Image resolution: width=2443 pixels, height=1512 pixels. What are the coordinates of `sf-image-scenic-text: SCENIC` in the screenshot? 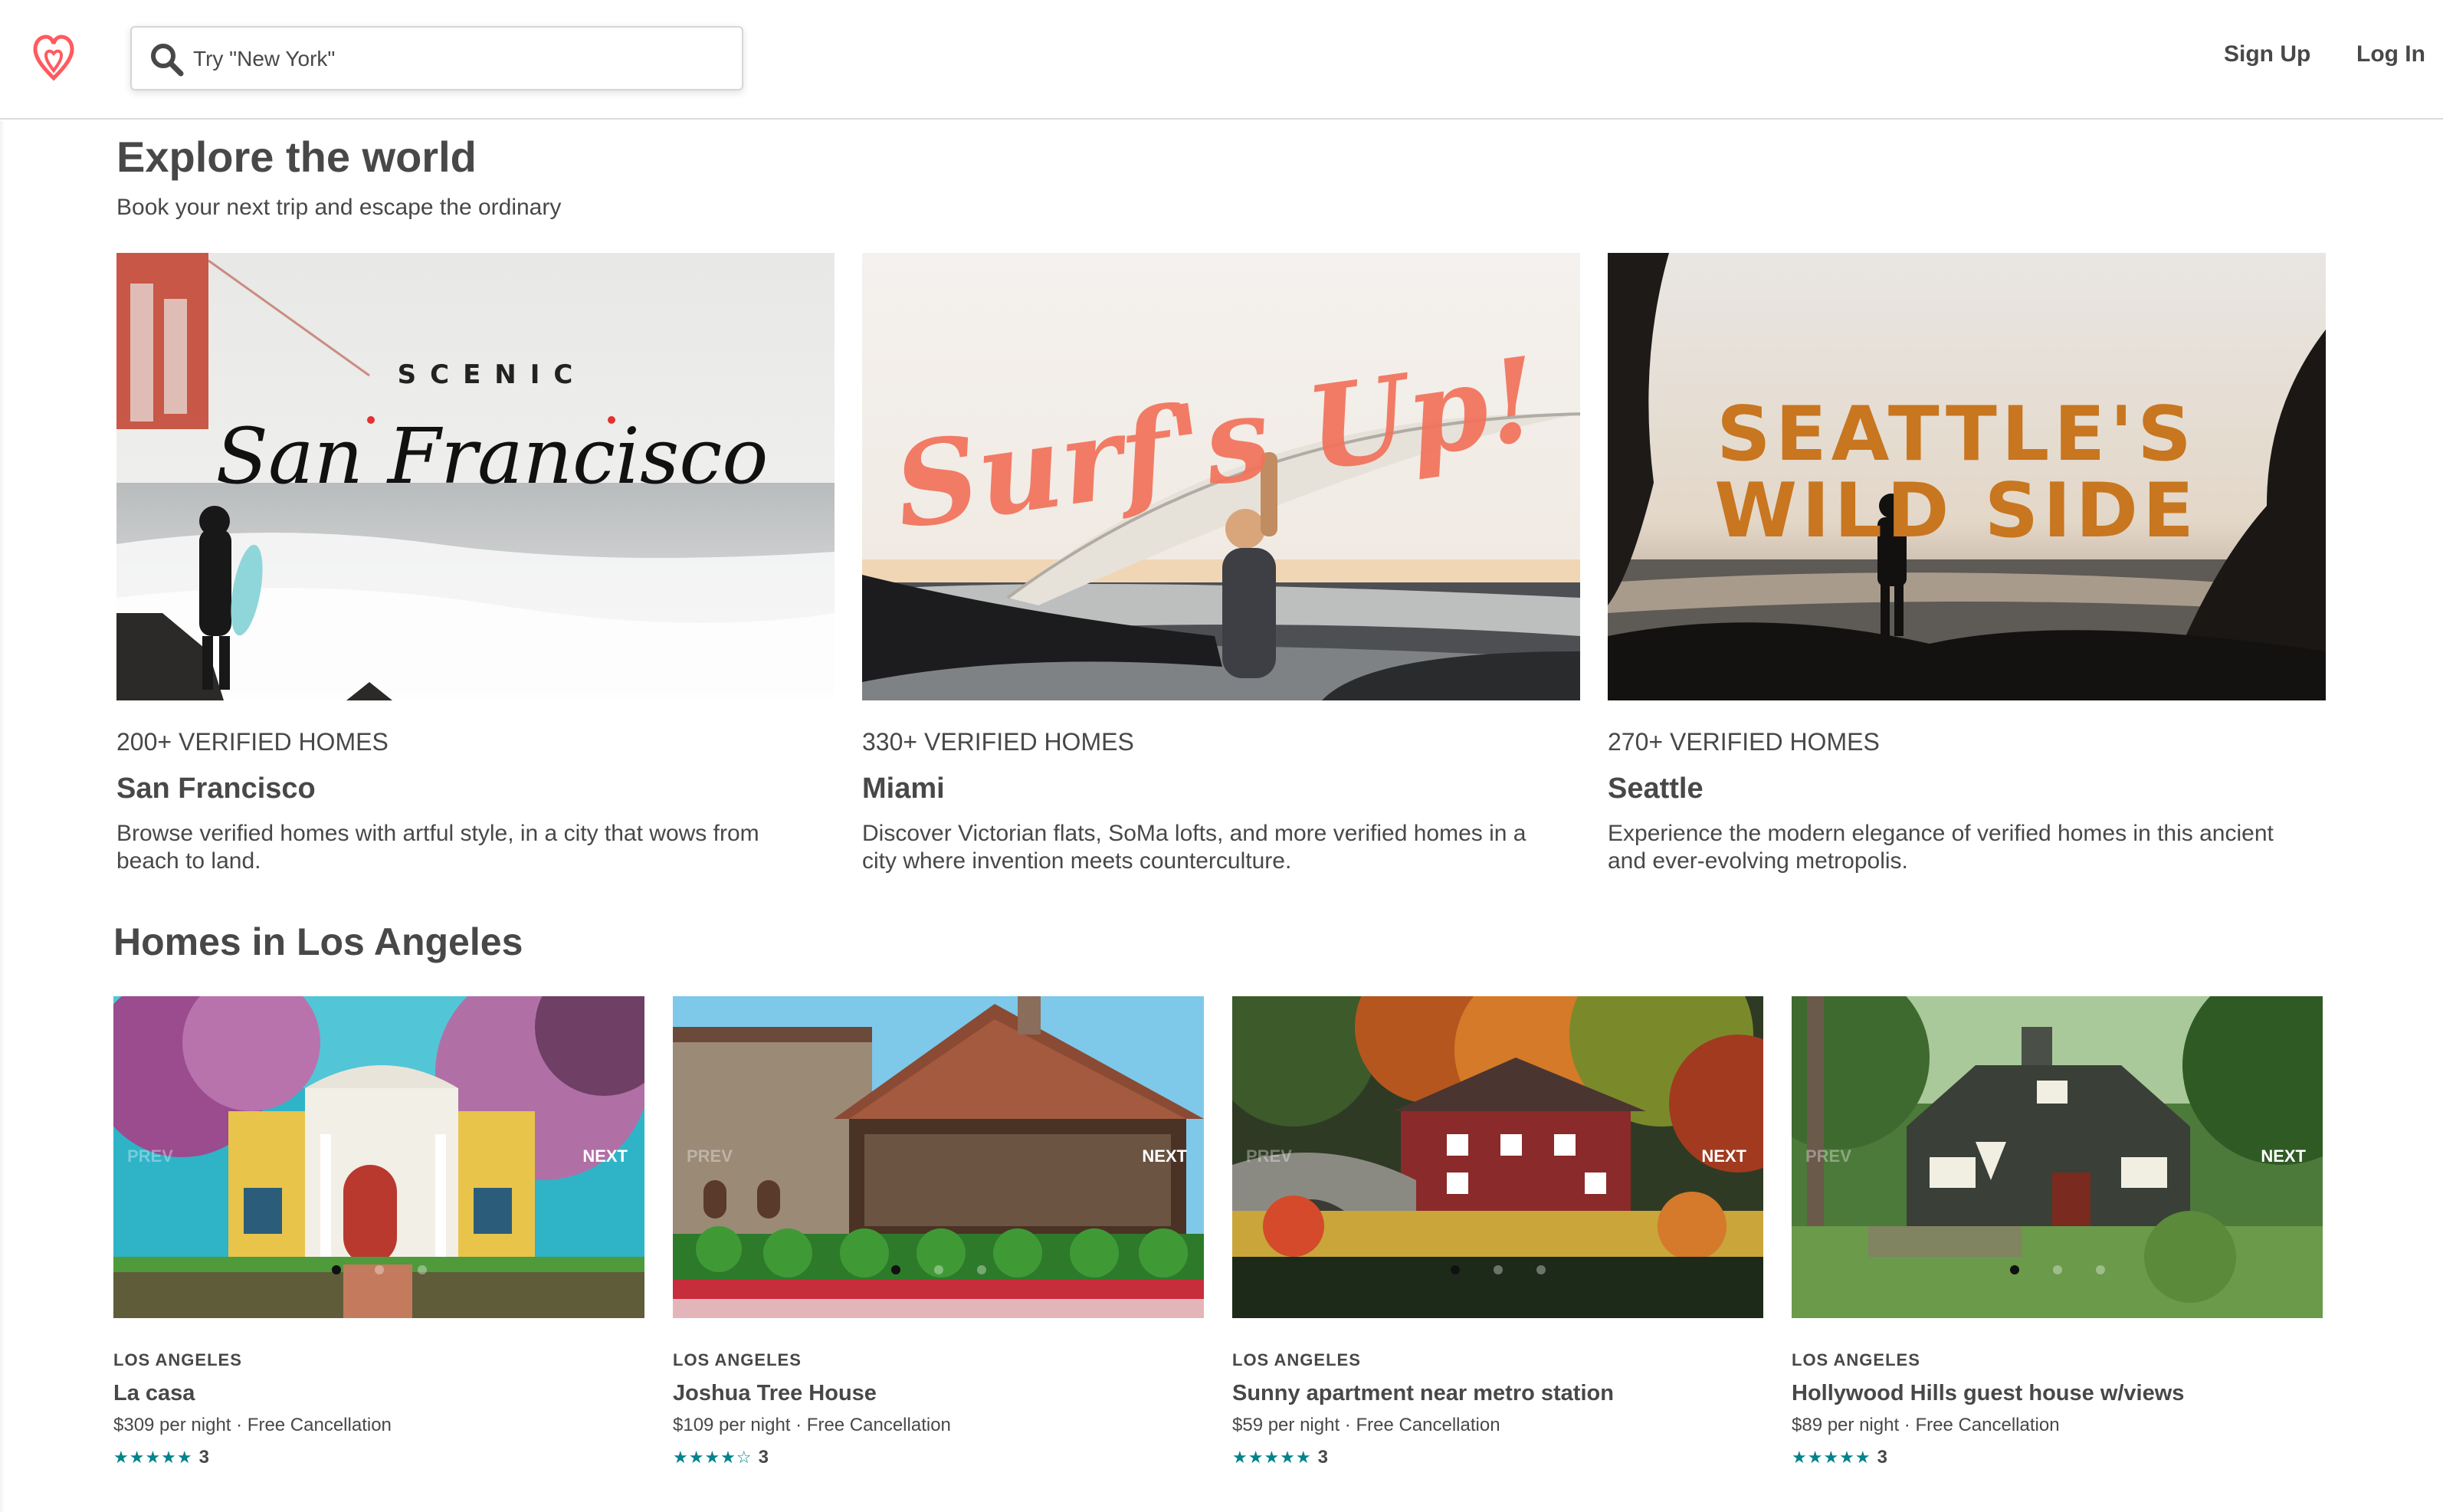 It's located at (492, 374).